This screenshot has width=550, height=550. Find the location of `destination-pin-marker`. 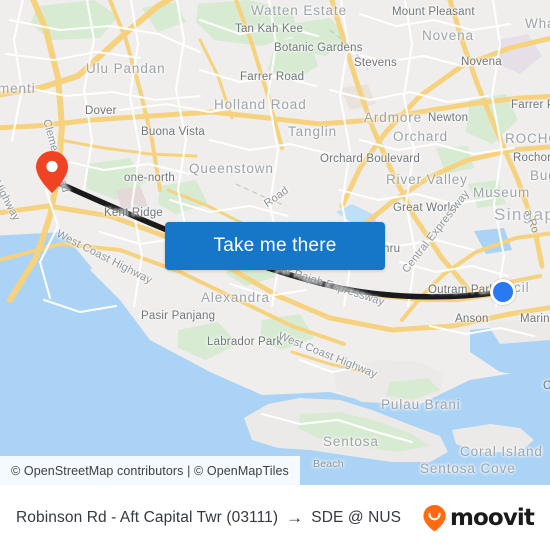

destination-pin-marker is located at coordinates (52, 172).